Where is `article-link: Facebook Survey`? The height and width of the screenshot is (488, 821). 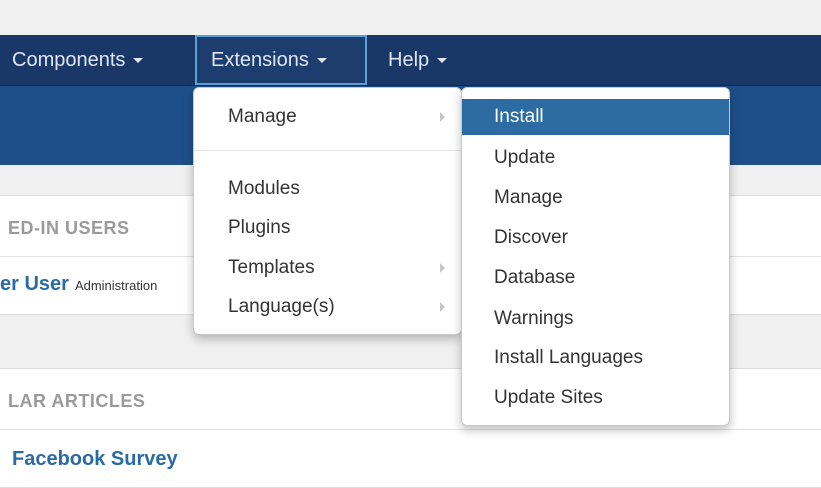 article-link: Facebook Survey is located at coordinates (95, 459).